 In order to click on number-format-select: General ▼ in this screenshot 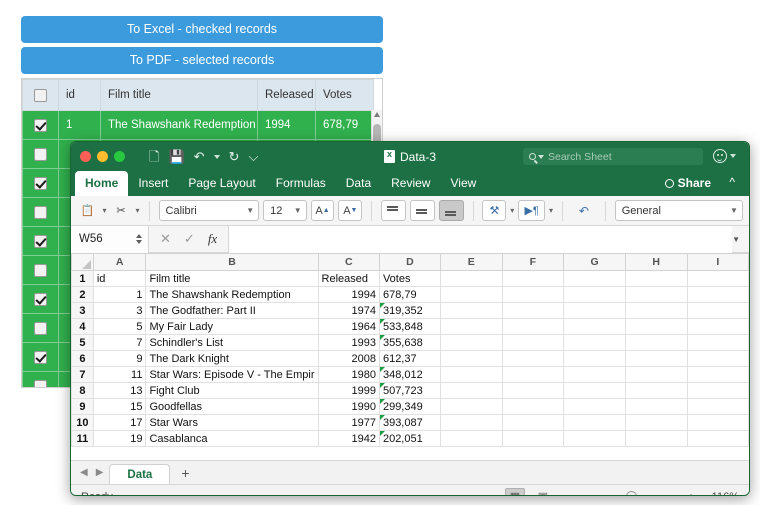, I will do `click(678, 210)`.